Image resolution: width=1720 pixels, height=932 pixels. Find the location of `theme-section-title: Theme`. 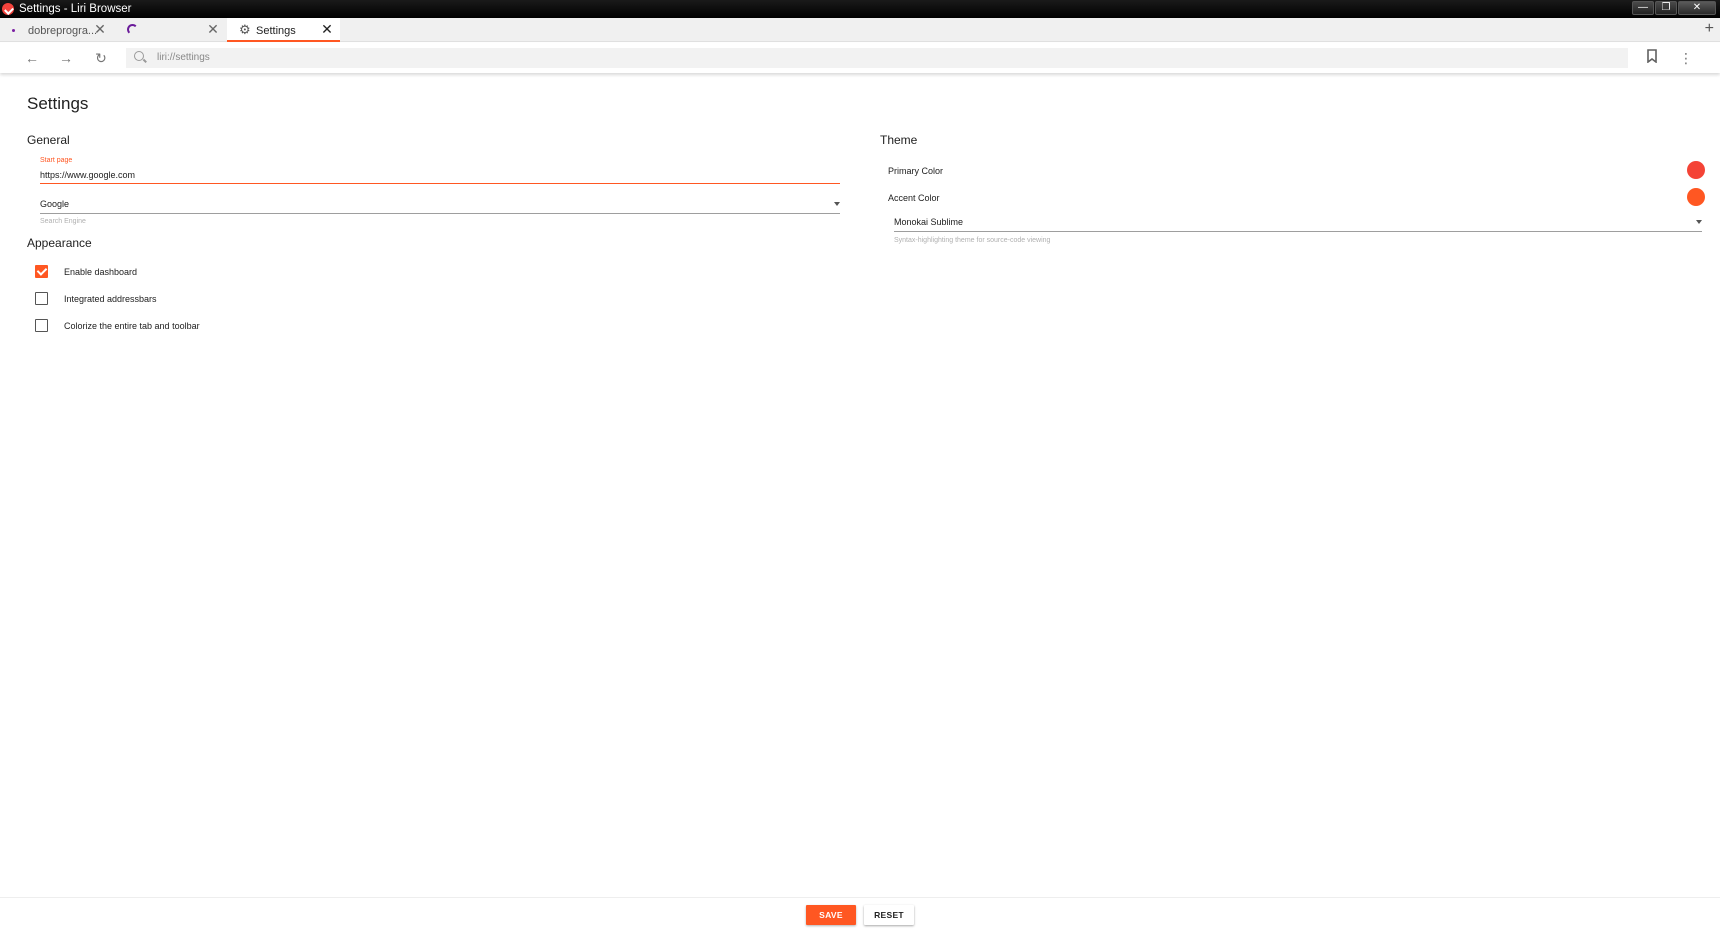

theme-section-title: Theme is located at coordinates (899, 140).